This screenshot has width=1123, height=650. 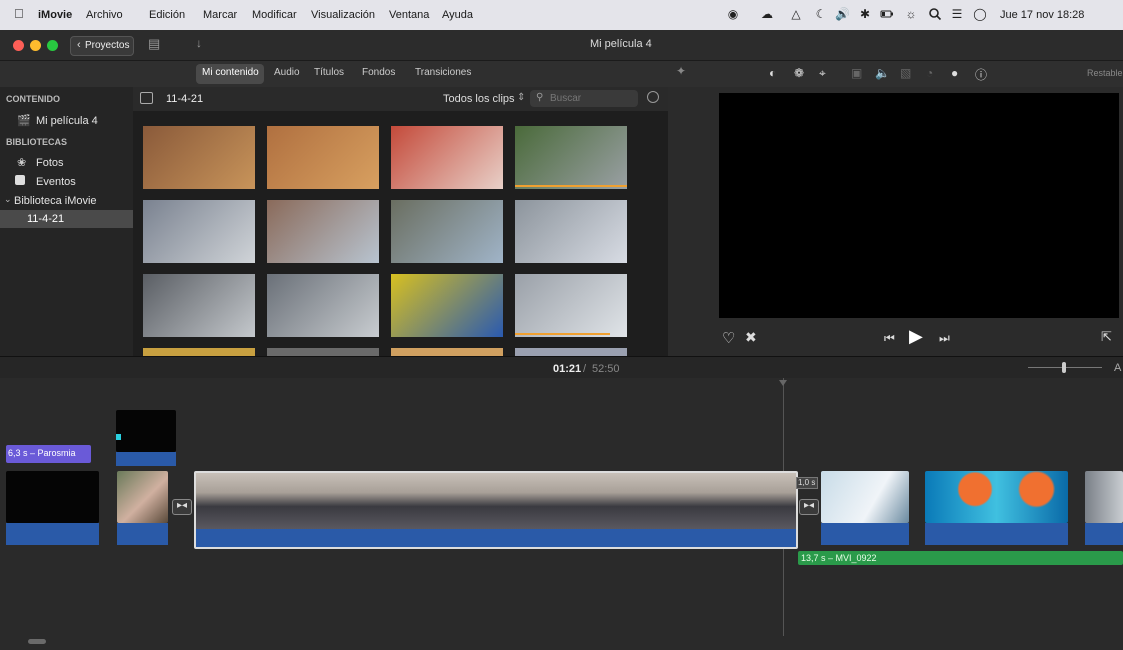 I want to click on black-clip-audio, so click(x=52, y=534).